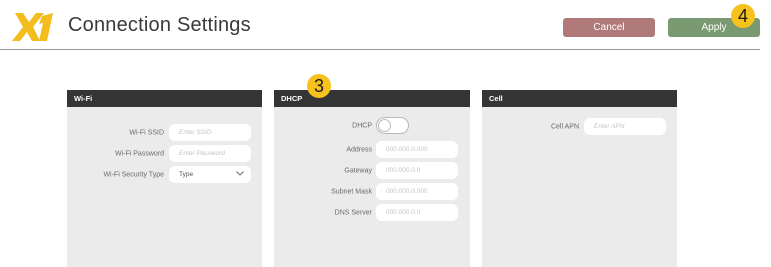 The height and width of the screenshot is (267, 771). Describe the element at coordinates (353, 212) in the screenshot. I see `dhcp-dns-label: DNS Server` at that location.